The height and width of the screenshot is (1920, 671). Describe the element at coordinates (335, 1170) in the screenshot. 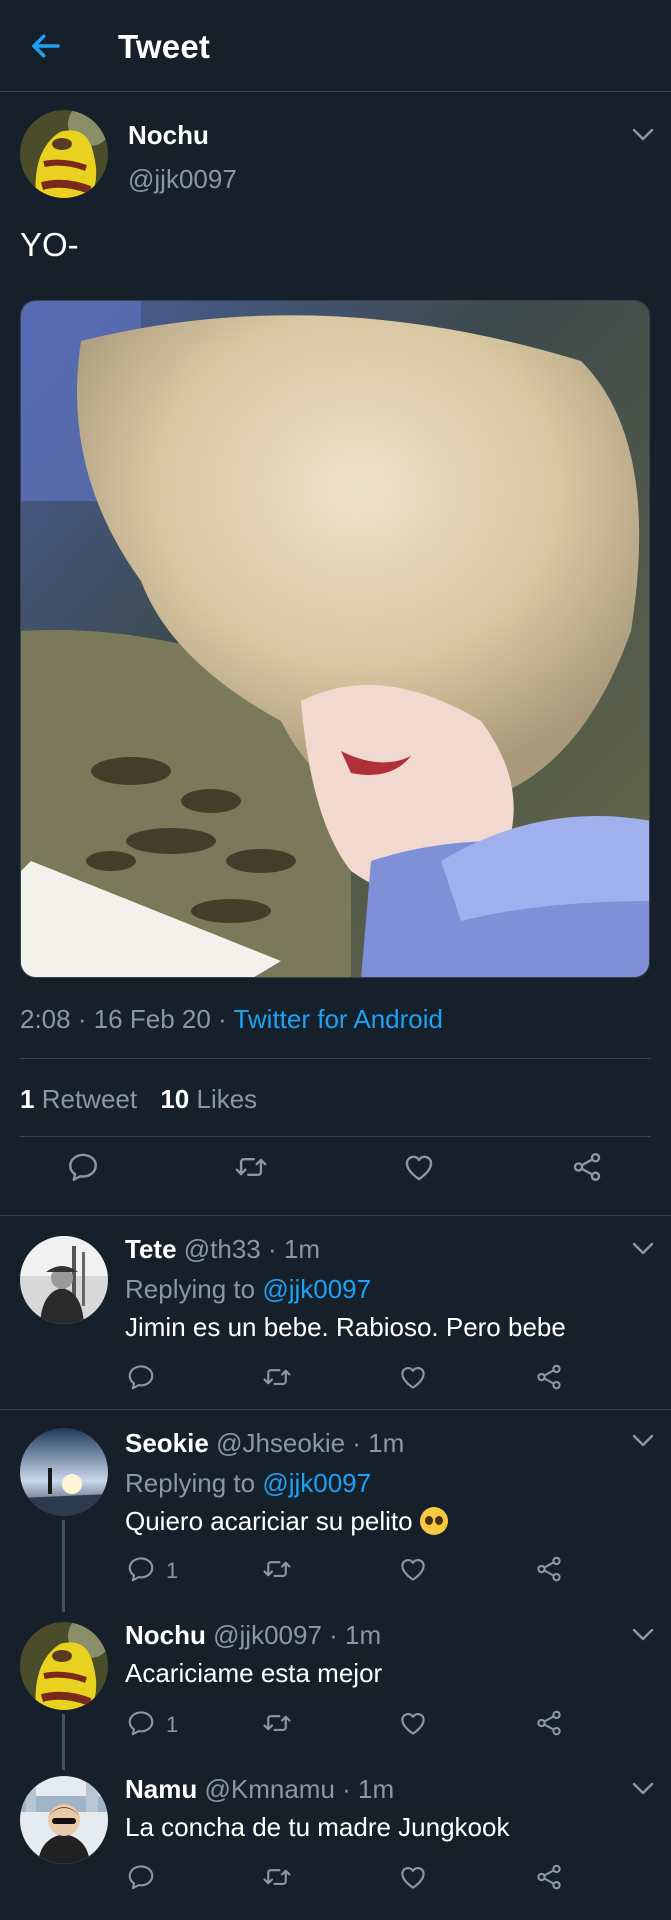

I see `tweet-actions` at that location.